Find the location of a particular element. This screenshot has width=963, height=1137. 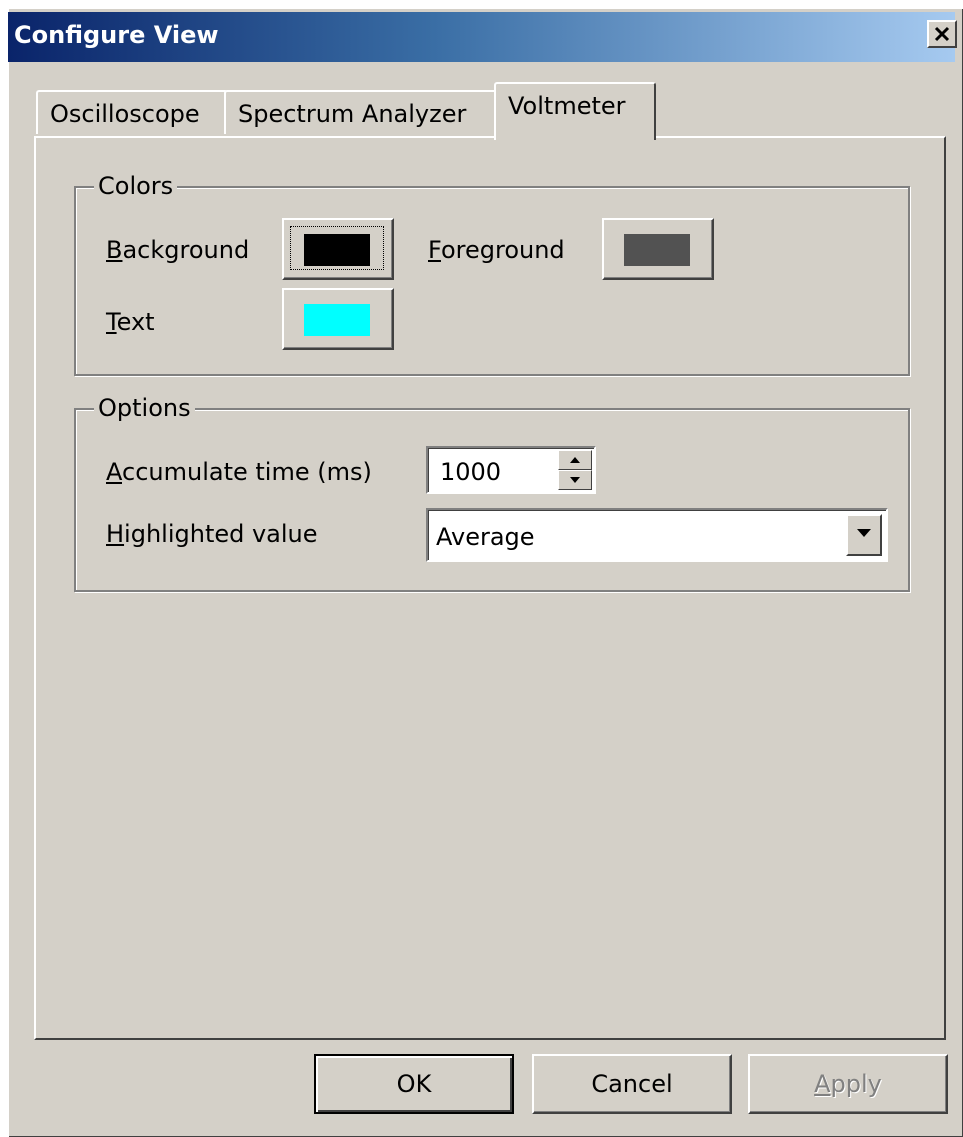

close-button is located at coordinates (942, 34).